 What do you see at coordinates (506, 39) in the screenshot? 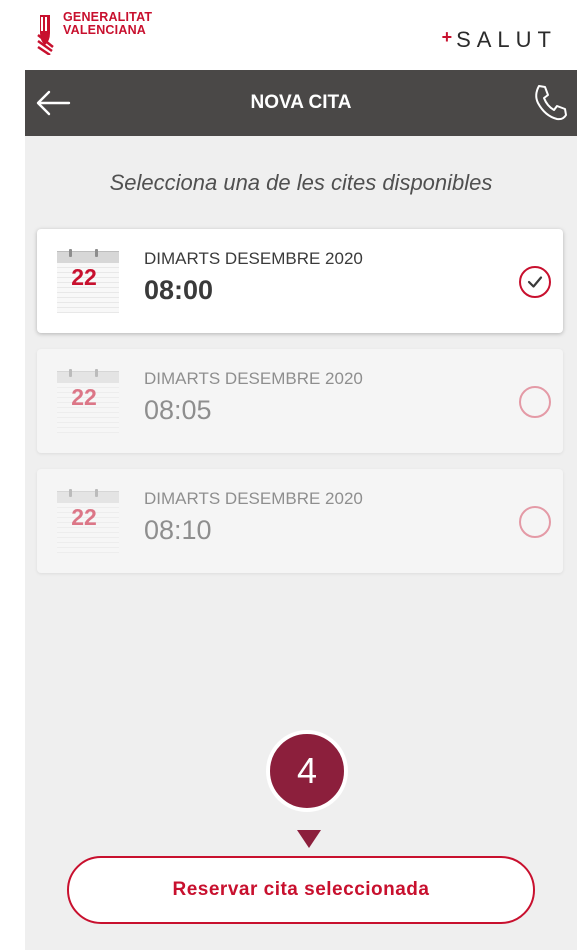
I see `salut-text: SALUT` at bounding box center [506, 39].